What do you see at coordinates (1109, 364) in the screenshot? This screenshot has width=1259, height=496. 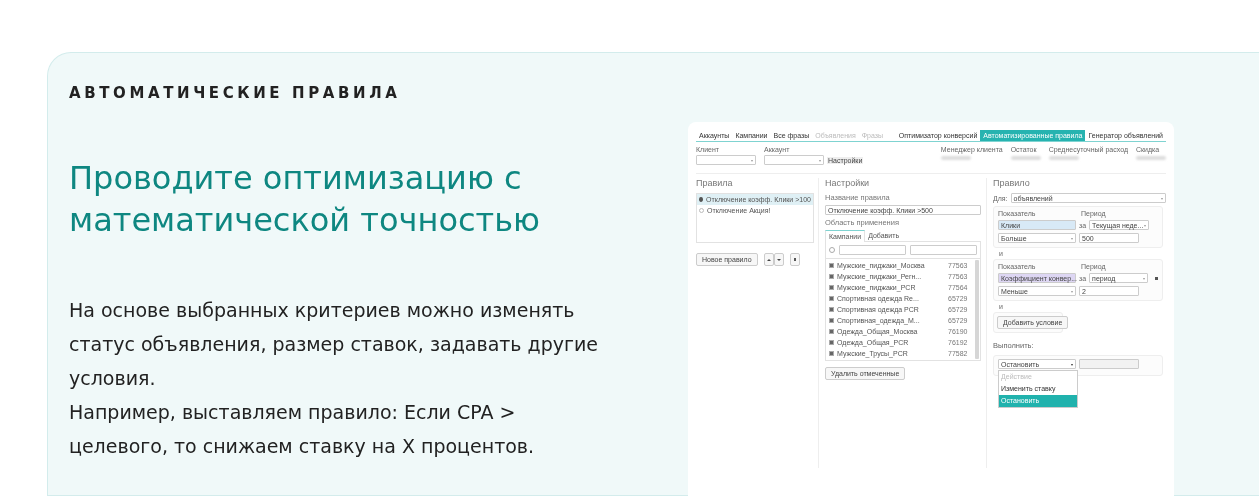 I see `action-value-field` at bounding box center [1109, 364].